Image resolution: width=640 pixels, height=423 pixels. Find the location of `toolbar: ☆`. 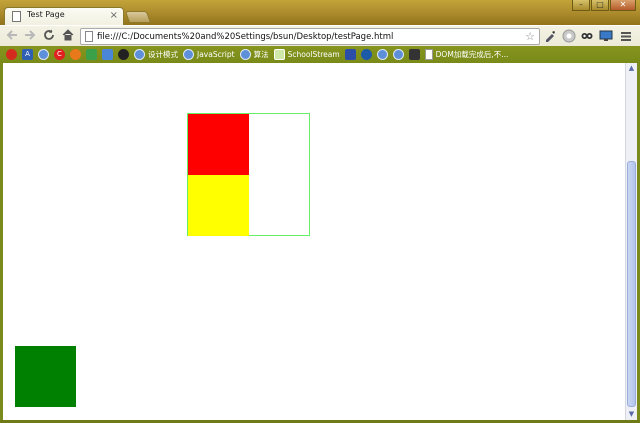

toolbar: ☆ is located at coordinates (320, 35).